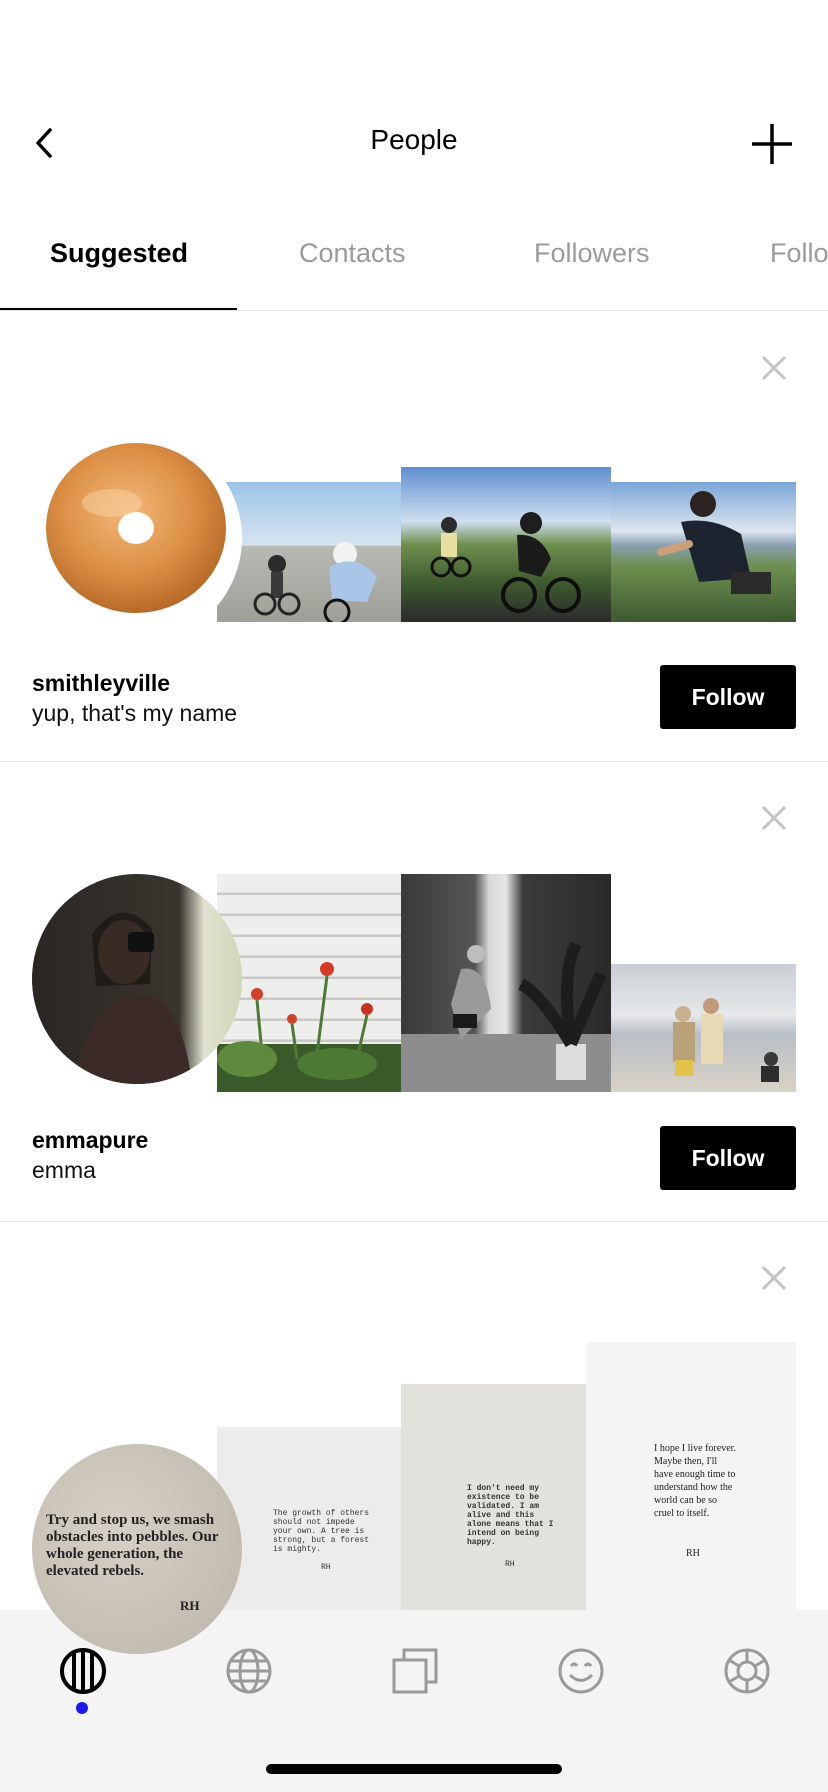  What do you see at coordinates (703, 1028) in the screenshot?
I see `photo-beach-people` at bounding box center [703, 1028].